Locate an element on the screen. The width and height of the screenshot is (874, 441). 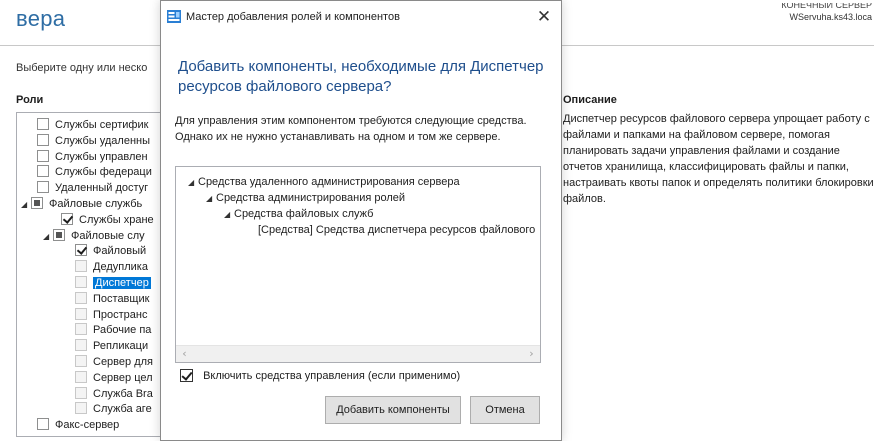
dialog-titlebar: Мастер добавления ролей и компонентов ✕ is located at coordinates (361, 17).